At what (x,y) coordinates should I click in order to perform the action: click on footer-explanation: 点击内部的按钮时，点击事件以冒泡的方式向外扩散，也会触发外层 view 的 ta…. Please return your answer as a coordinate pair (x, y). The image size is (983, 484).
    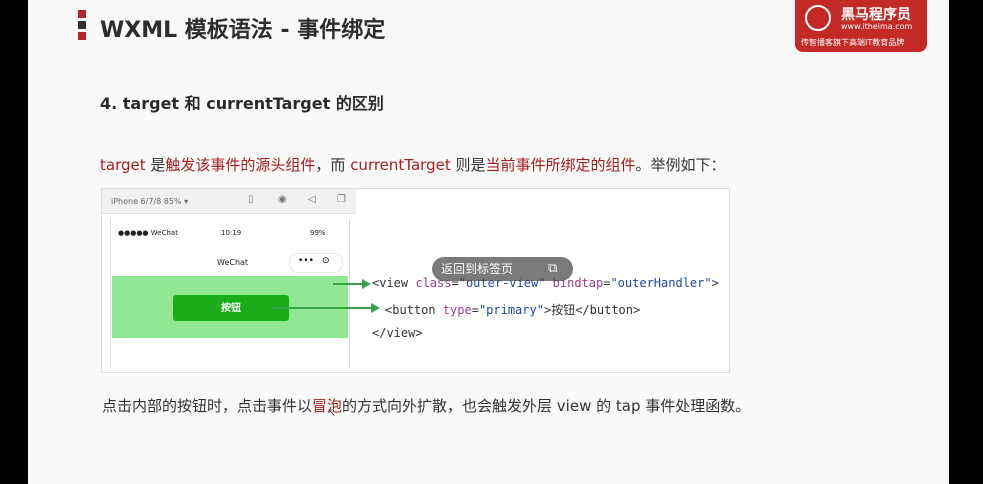
    Looking at the image, I should click on (426, 405).